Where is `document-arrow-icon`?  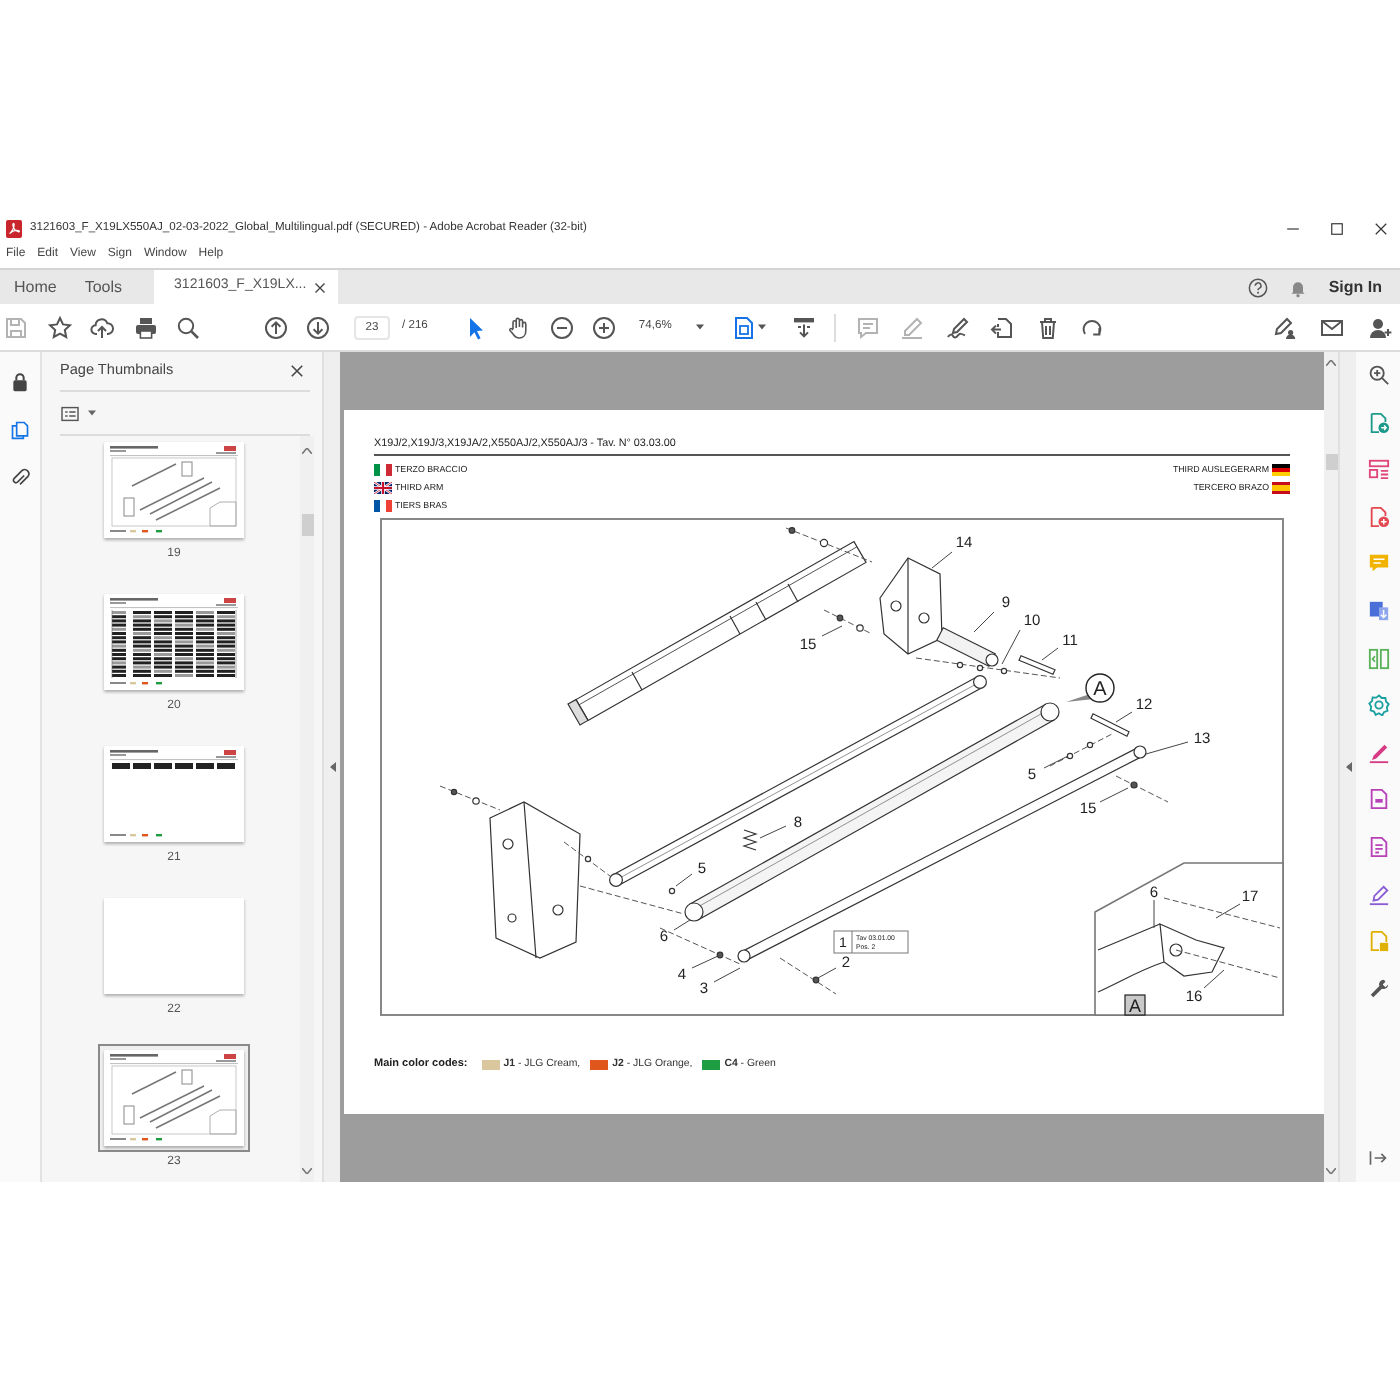
document-arrow-icon is located at coordinates (1002, 327).